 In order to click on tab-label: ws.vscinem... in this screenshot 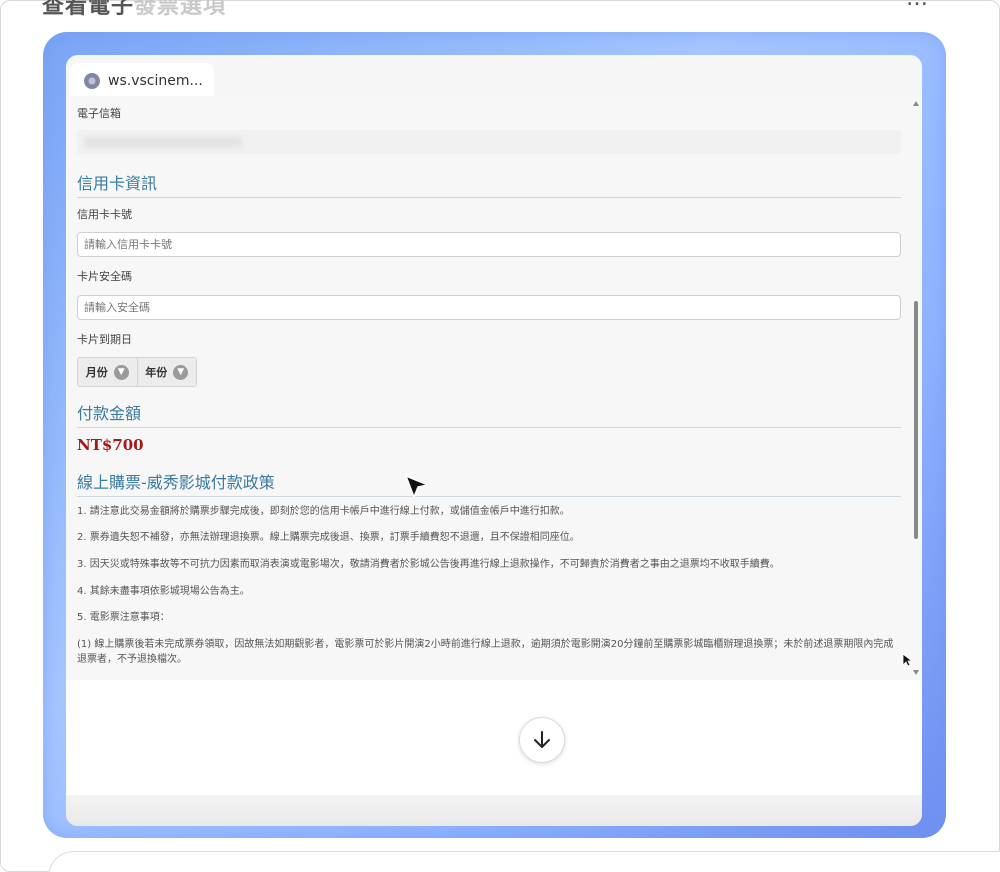, I will do `click(155, 80)`.